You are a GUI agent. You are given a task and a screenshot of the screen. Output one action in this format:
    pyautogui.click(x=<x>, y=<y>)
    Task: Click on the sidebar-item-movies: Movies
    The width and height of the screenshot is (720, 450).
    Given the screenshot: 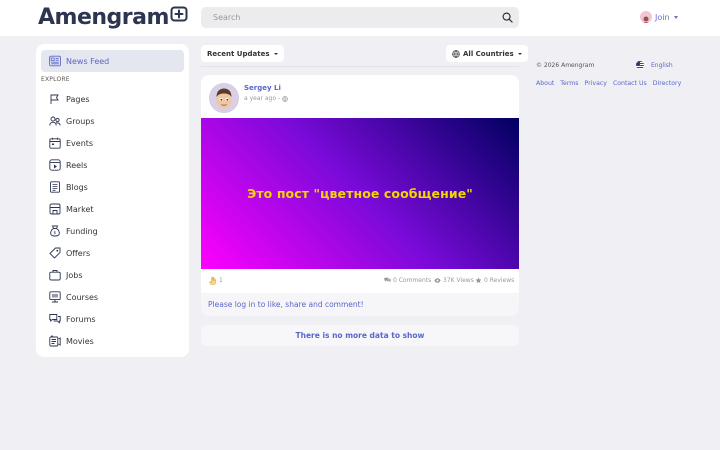 What is the action you would take?
    pyautogui.click(x=71, y=341)
    